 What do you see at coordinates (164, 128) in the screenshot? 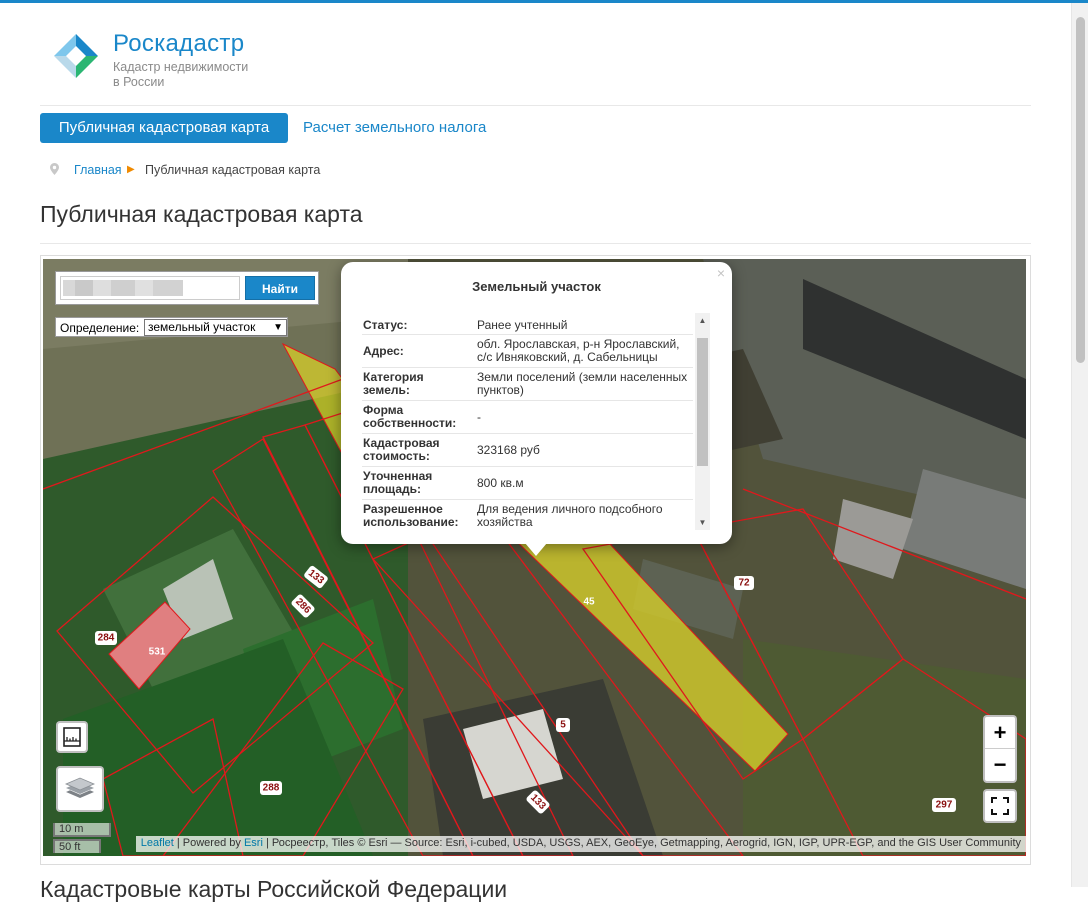
I see `nav-tab-cadastral-map: Публичная кадастровая карта` at bounding box center [164, 128].